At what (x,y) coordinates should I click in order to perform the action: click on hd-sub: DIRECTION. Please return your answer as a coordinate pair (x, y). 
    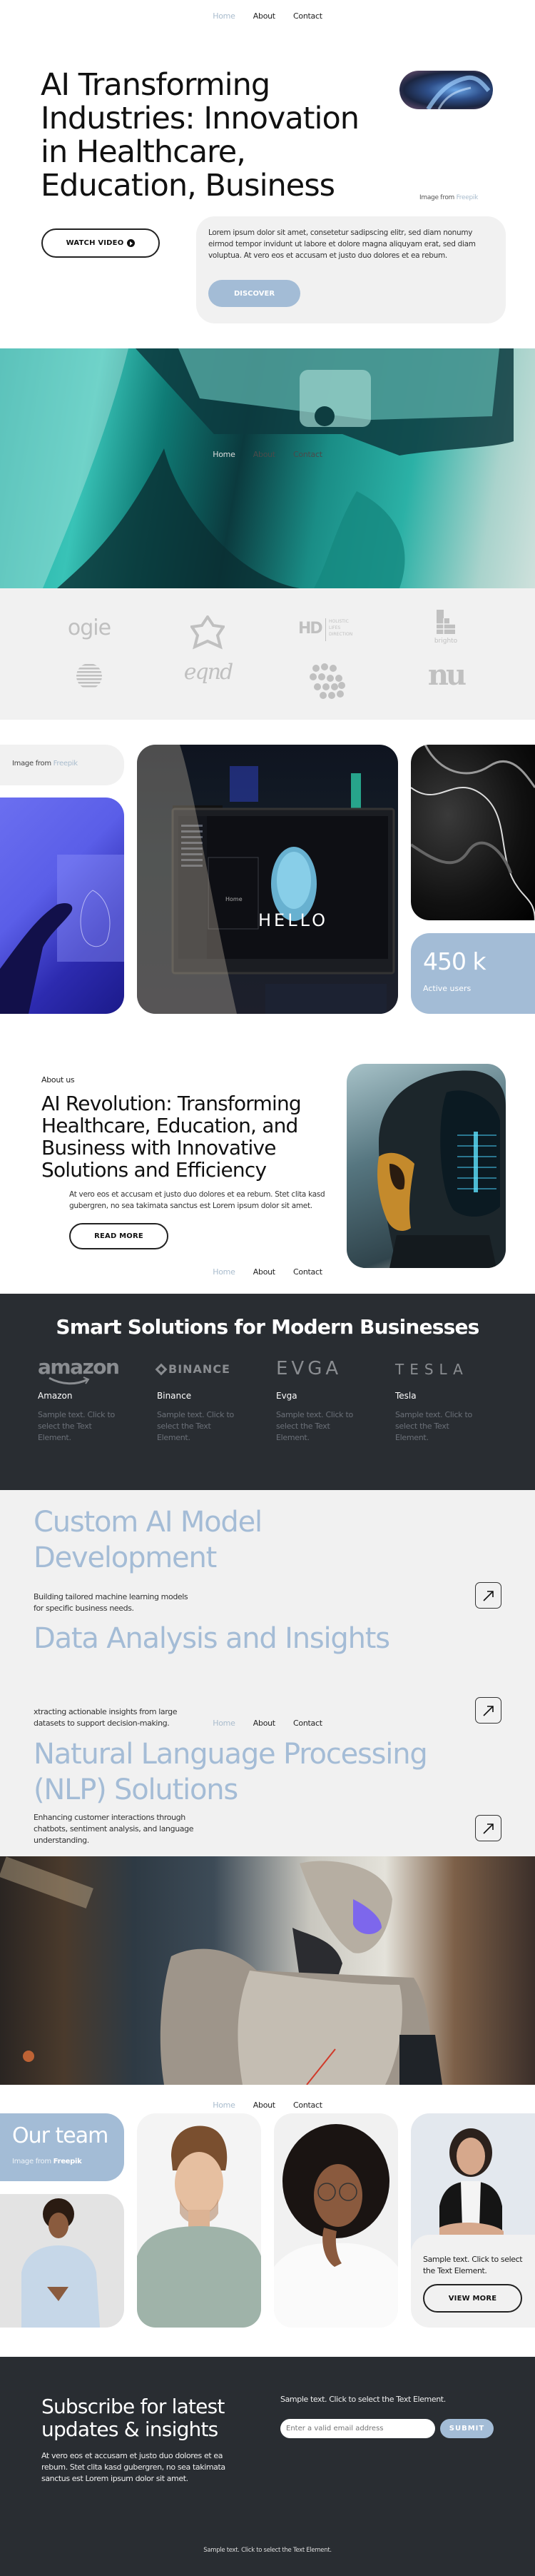
    Looking at the image, I should click on (341, 634).